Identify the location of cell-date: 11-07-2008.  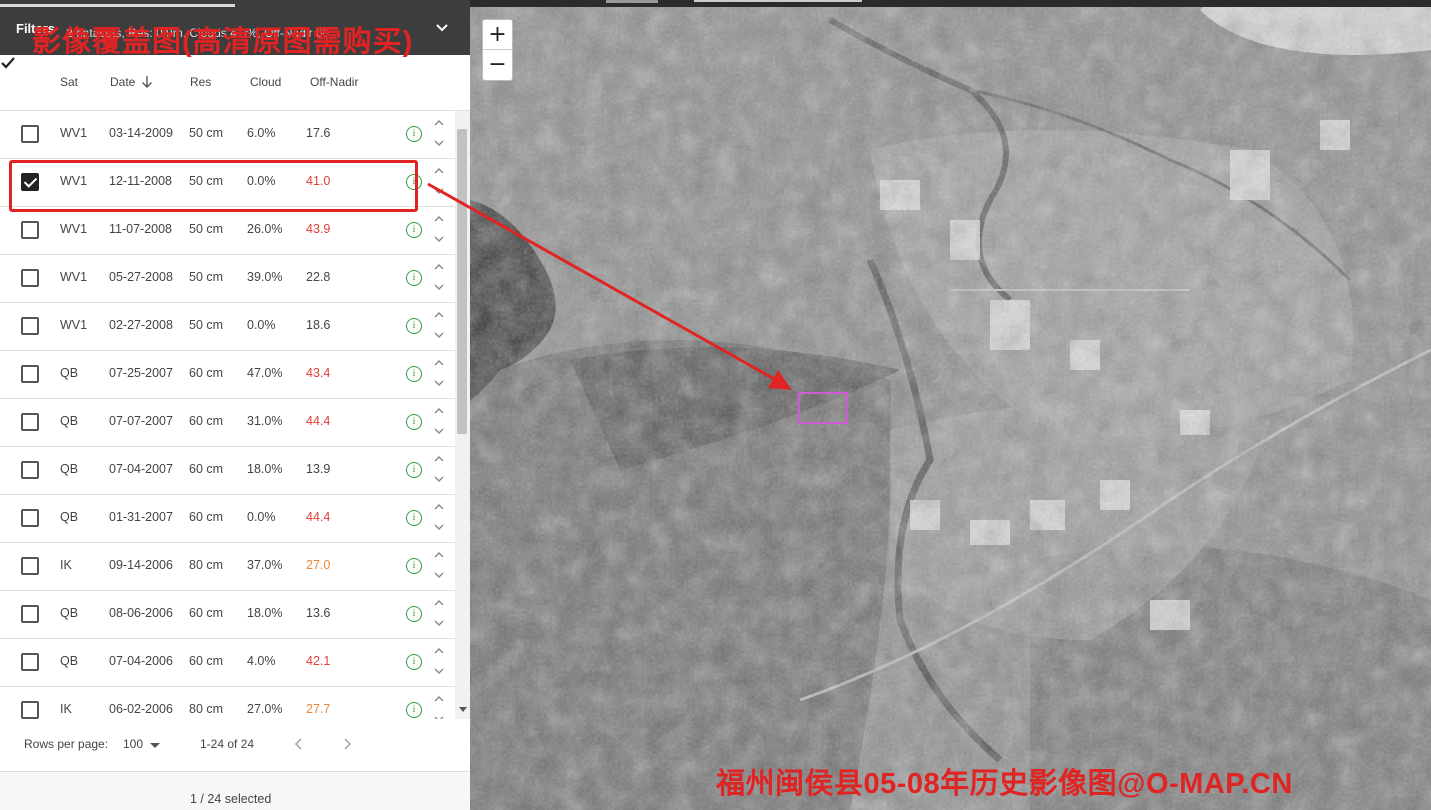
(141, 229).